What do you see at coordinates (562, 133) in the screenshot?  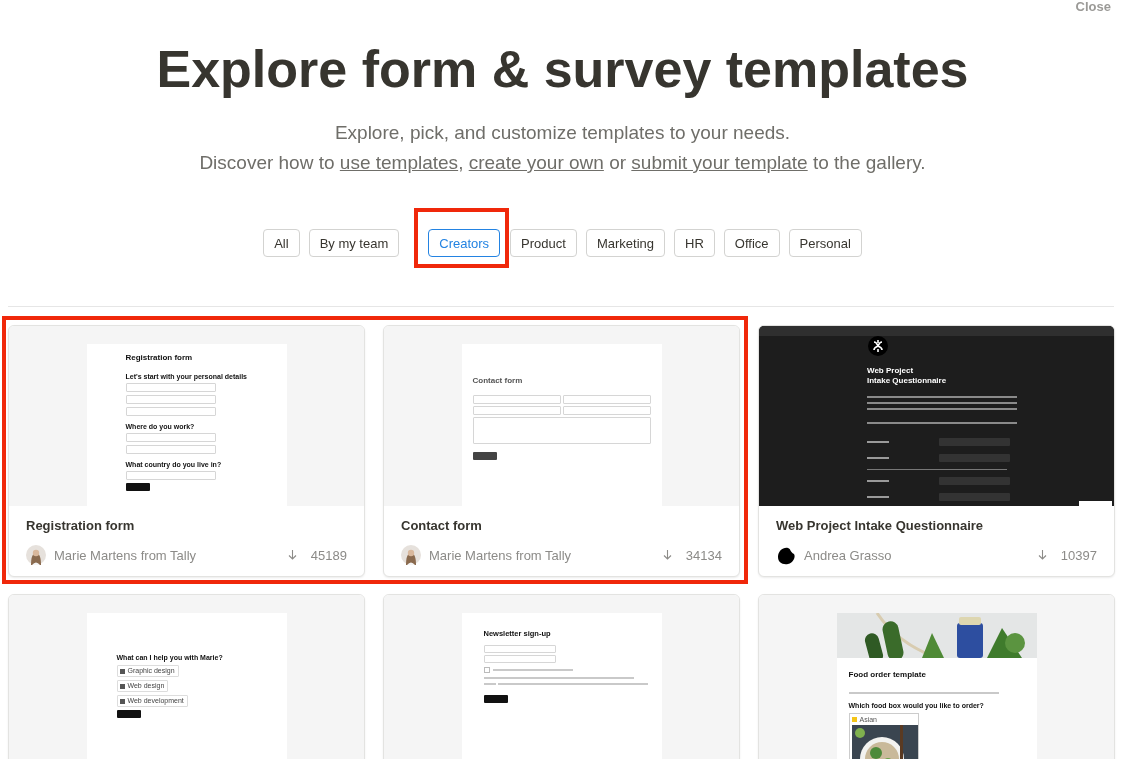 I see `subtitle-text: Explore, pick, and customize templates to your needs.` at bounding box center [562, 133].